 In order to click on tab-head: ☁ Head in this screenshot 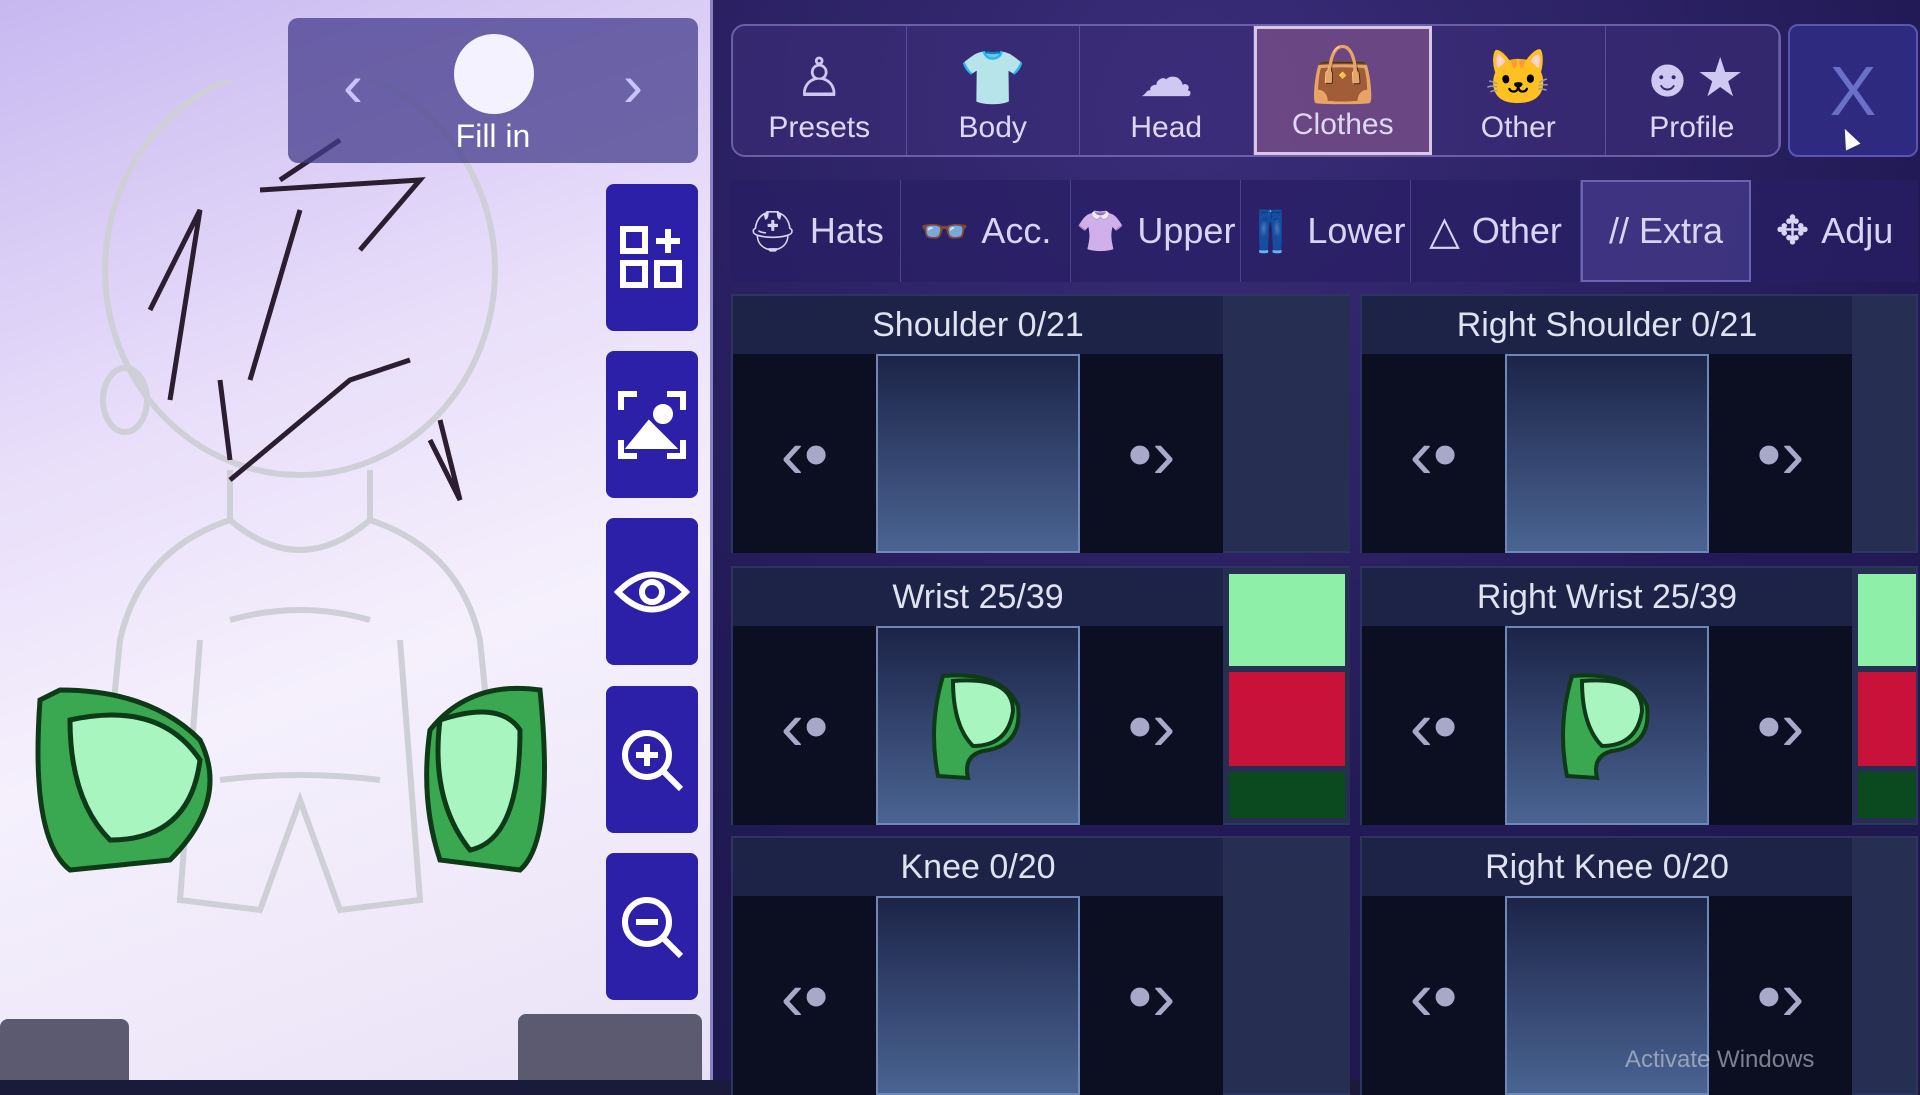, I will do `click(1167, 90)`.